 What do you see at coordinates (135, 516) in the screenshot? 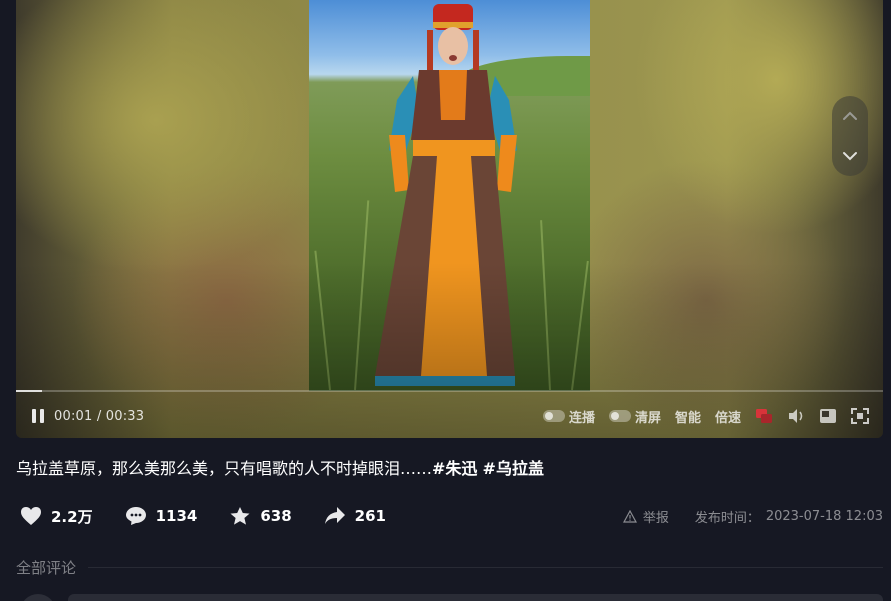
I see `comment-icon` at bounding box center [135, 516].